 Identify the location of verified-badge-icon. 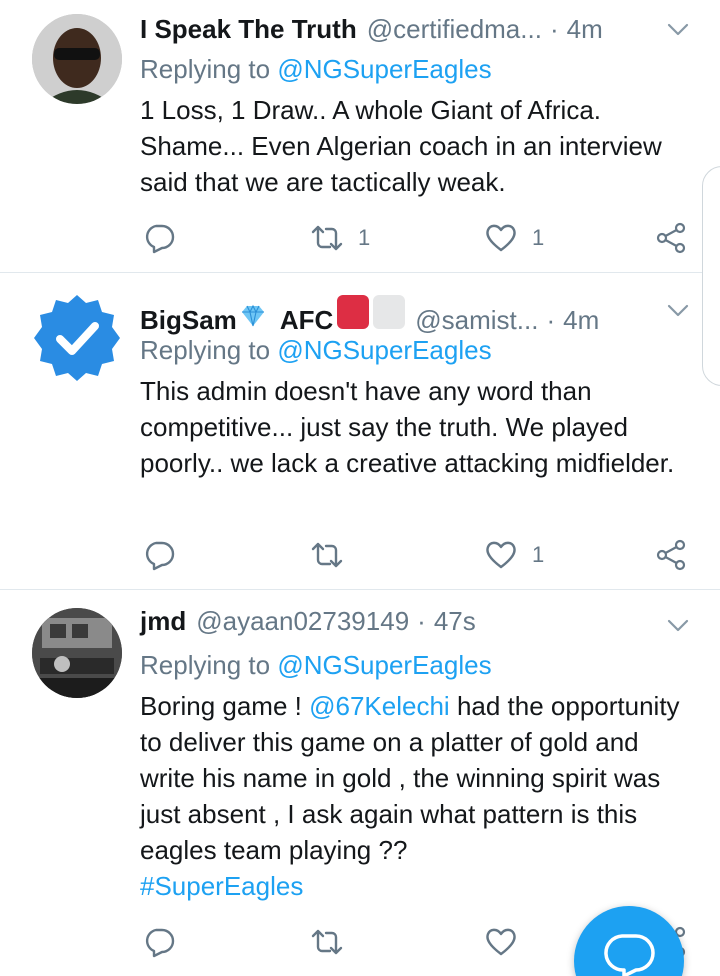
(77, 338).